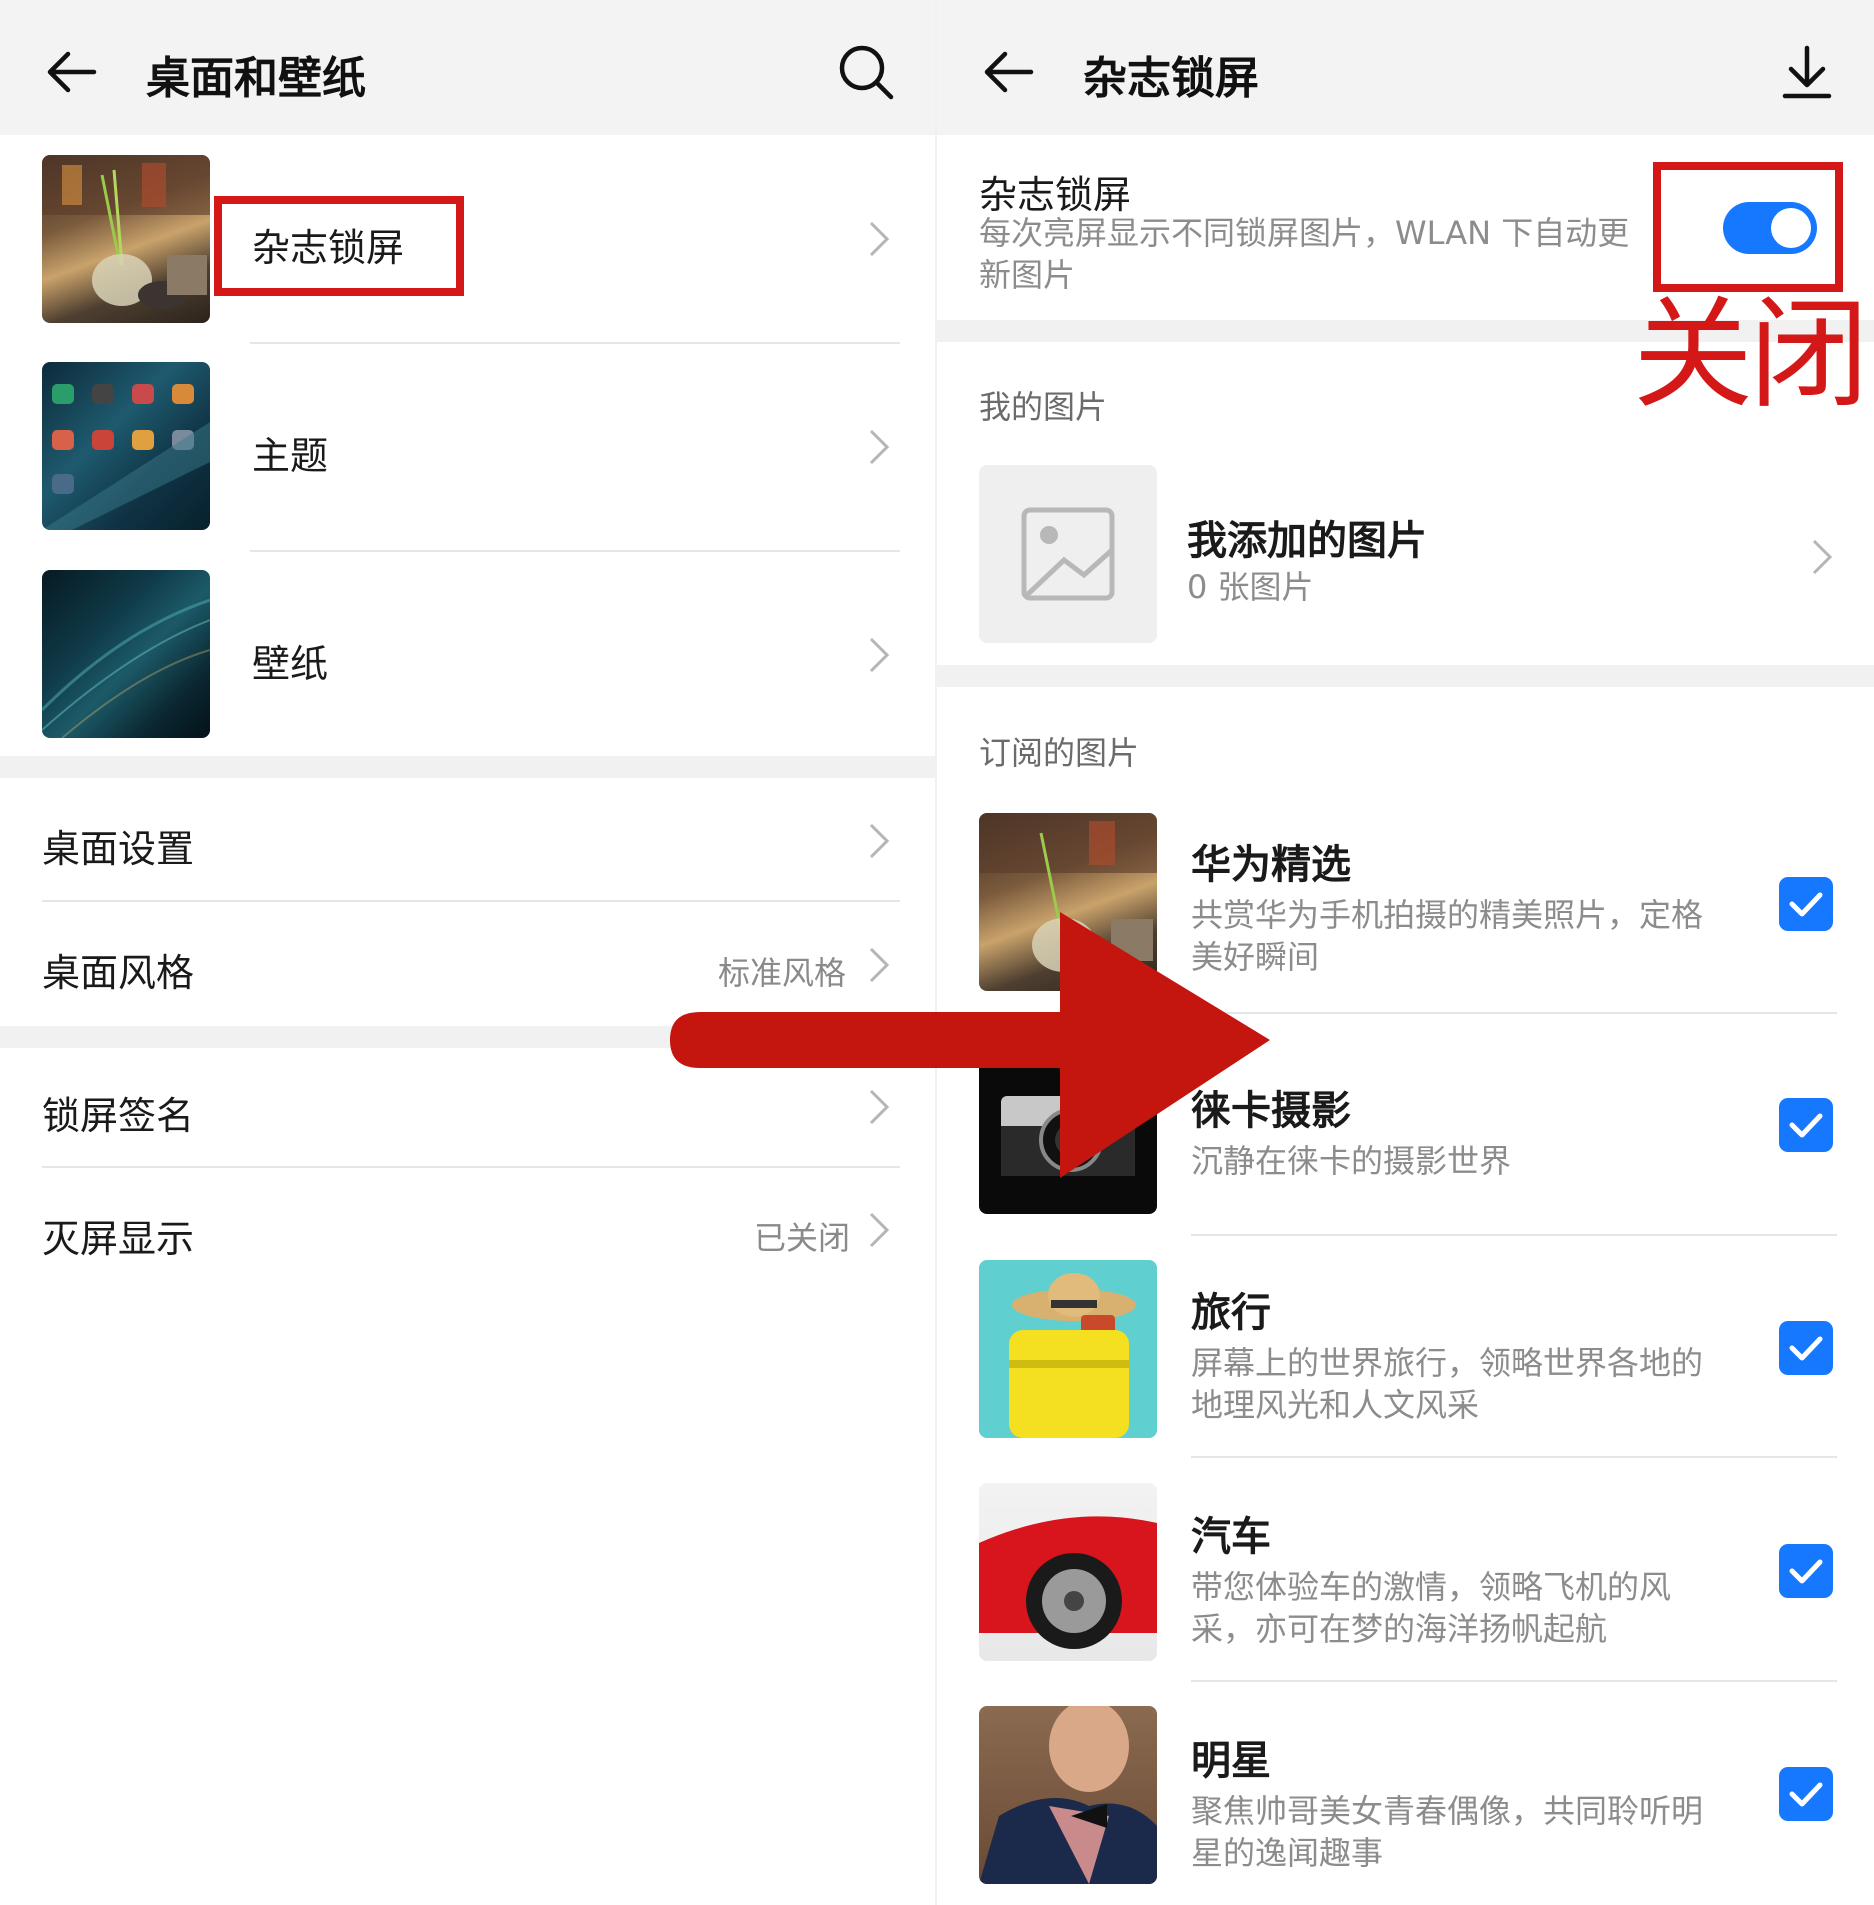  What do you see at coordinates (126, 446) in the screenshot?
I see `theme-thumbnail` at bounding box center [126, 446].